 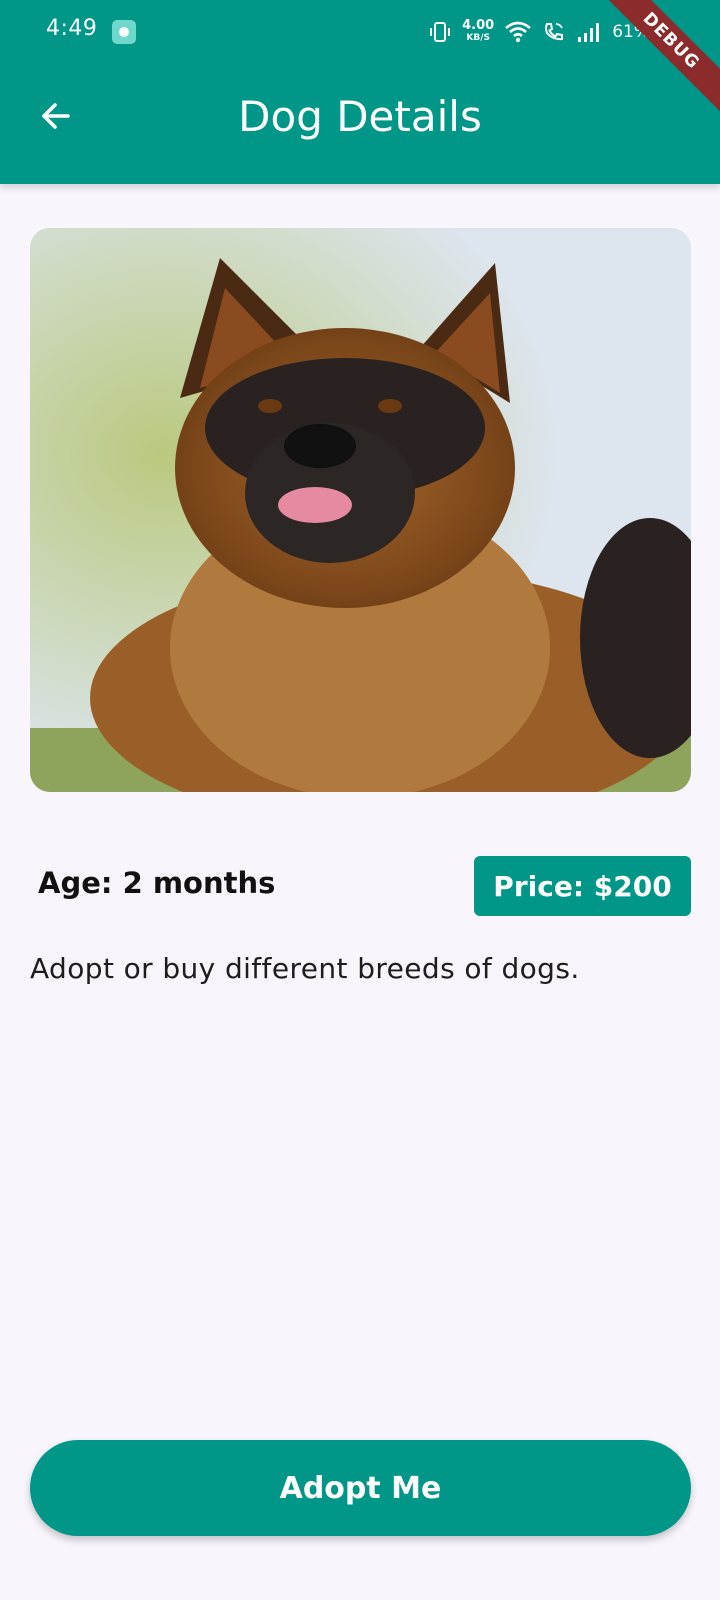 I want to click on network-speed-value: 4.00, so click(x=478, y=25).